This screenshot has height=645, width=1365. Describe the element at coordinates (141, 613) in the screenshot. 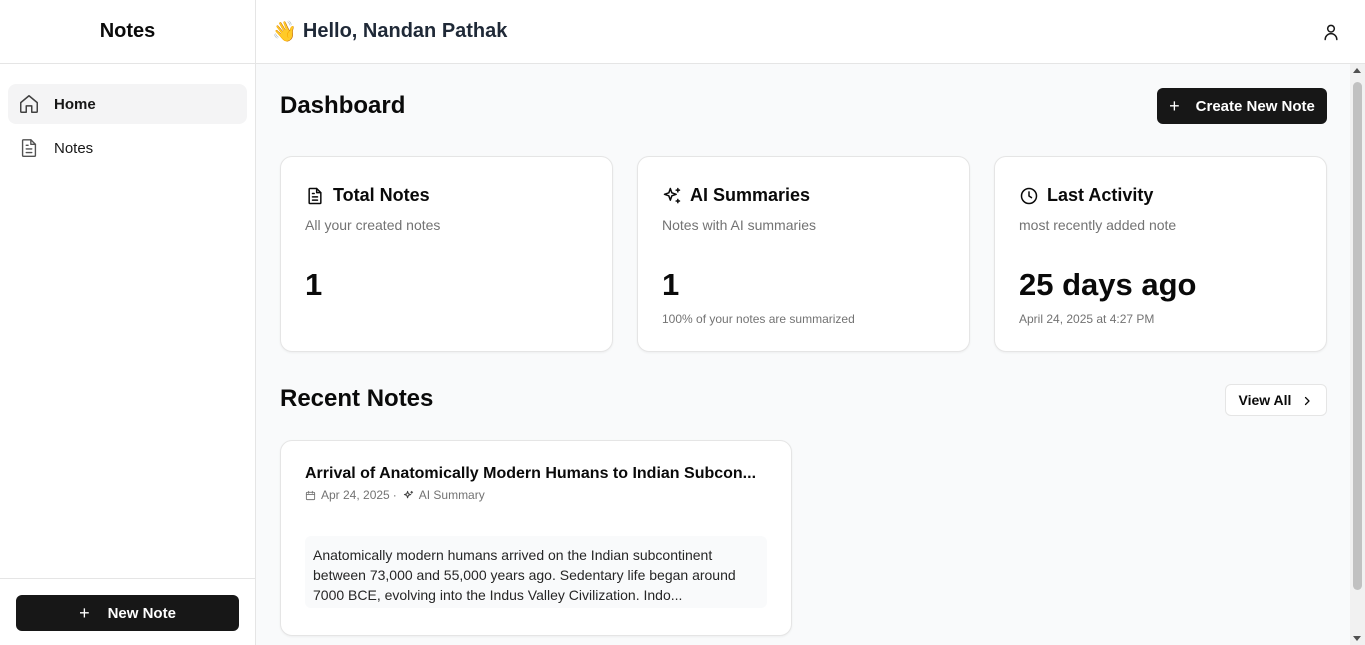

I see `new-note-label: New Note` at that location.